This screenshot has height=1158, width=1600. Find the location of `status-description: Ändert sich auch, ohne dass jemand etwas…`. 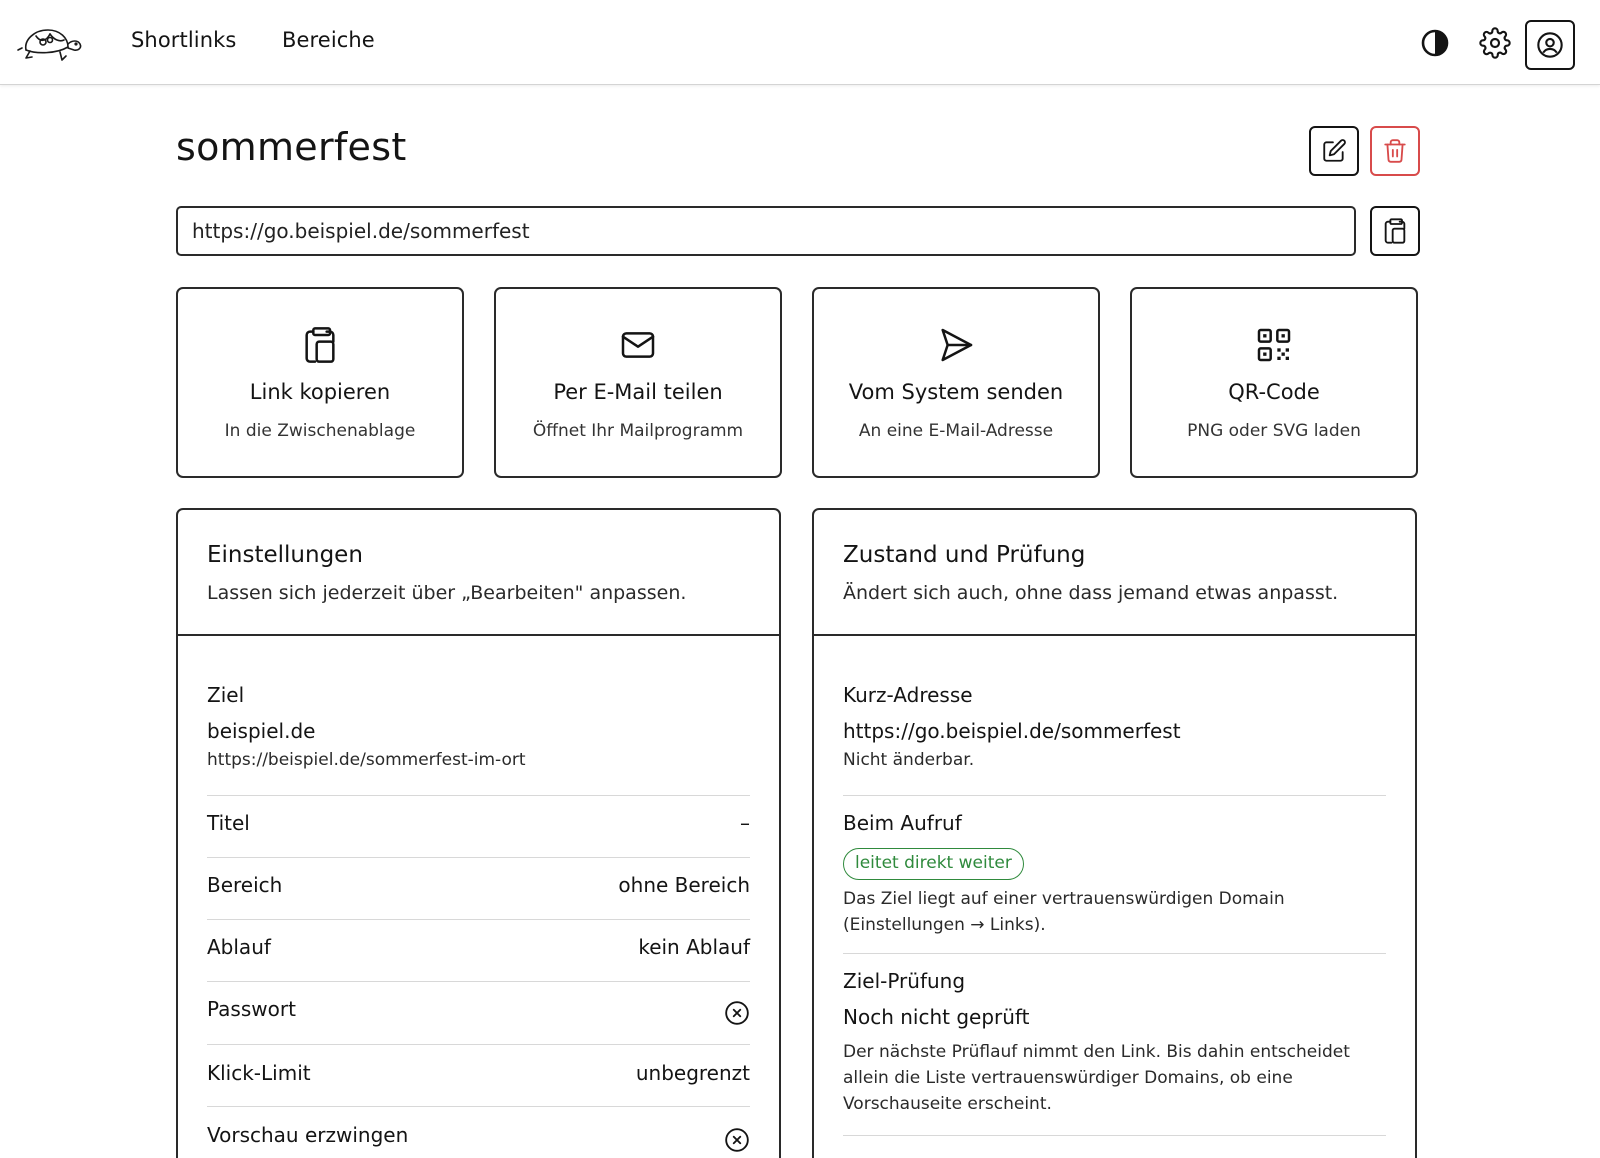

status-description: Ändert sich auch, ohne dass jemand etwas… is located at coordinates (1091, 593).